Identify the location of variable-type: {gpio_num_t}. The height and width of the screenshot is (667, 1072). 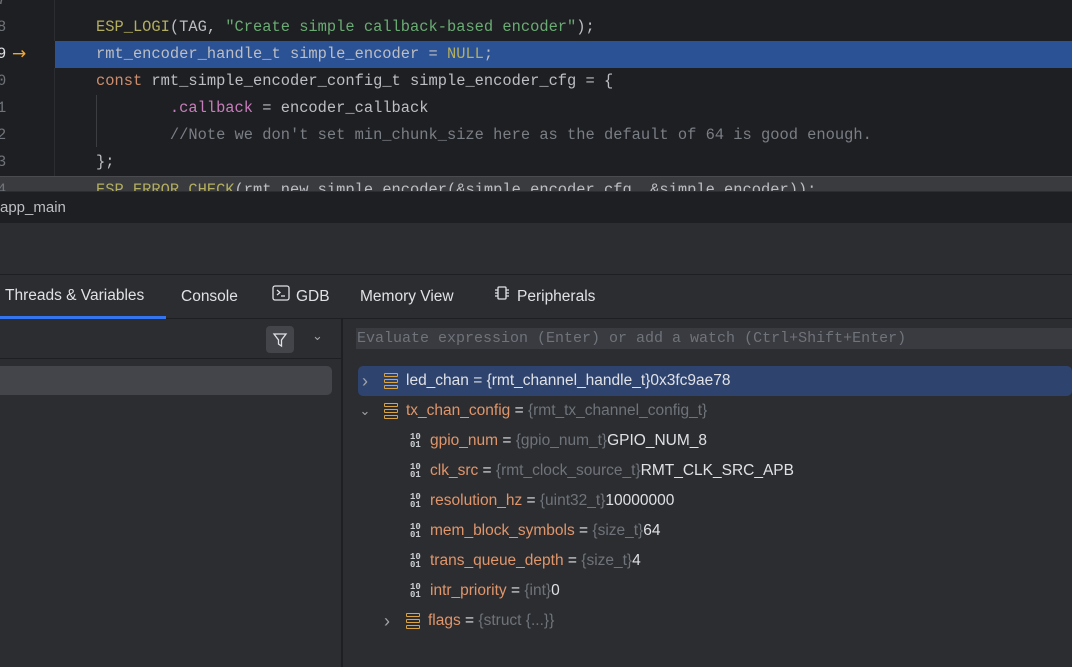
(561, 440).